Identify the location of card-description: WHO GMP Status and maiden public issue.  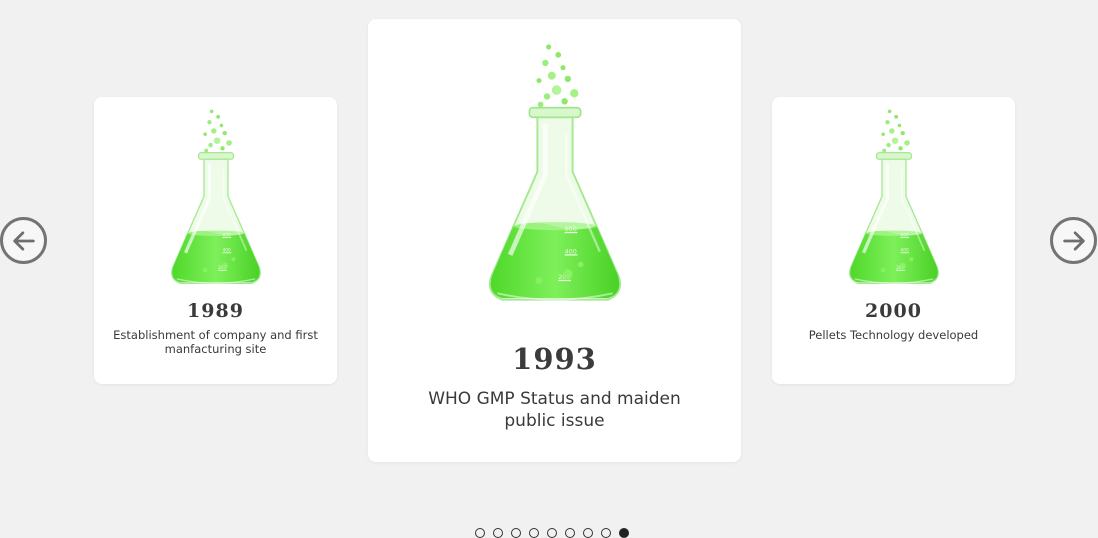
(554, 410).